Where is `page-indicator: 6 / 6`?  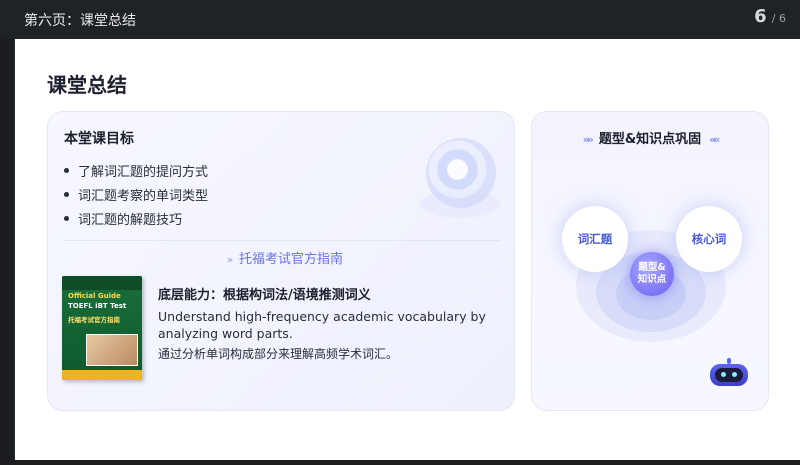
page-indicator: 6 / 6 is located at coordinates (770, 16).